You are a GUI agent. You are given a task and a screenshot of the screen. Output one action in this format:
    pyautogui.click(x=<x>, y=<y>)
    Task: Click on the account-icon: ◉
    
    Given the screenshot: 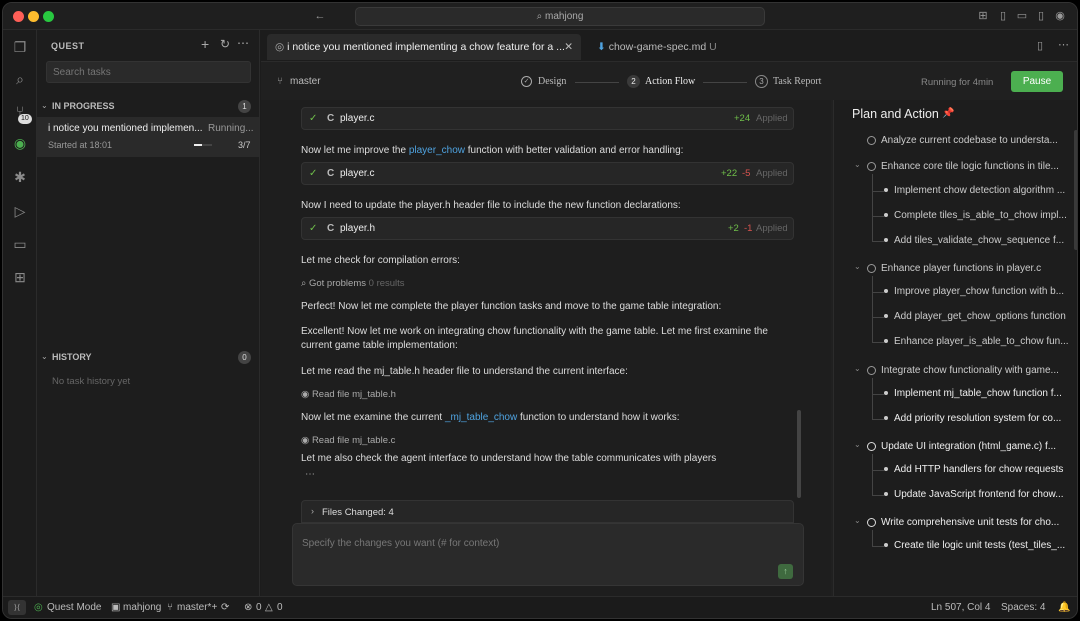 What is the action you would take?
    pyautogui.click(x=1060, y=16)
    